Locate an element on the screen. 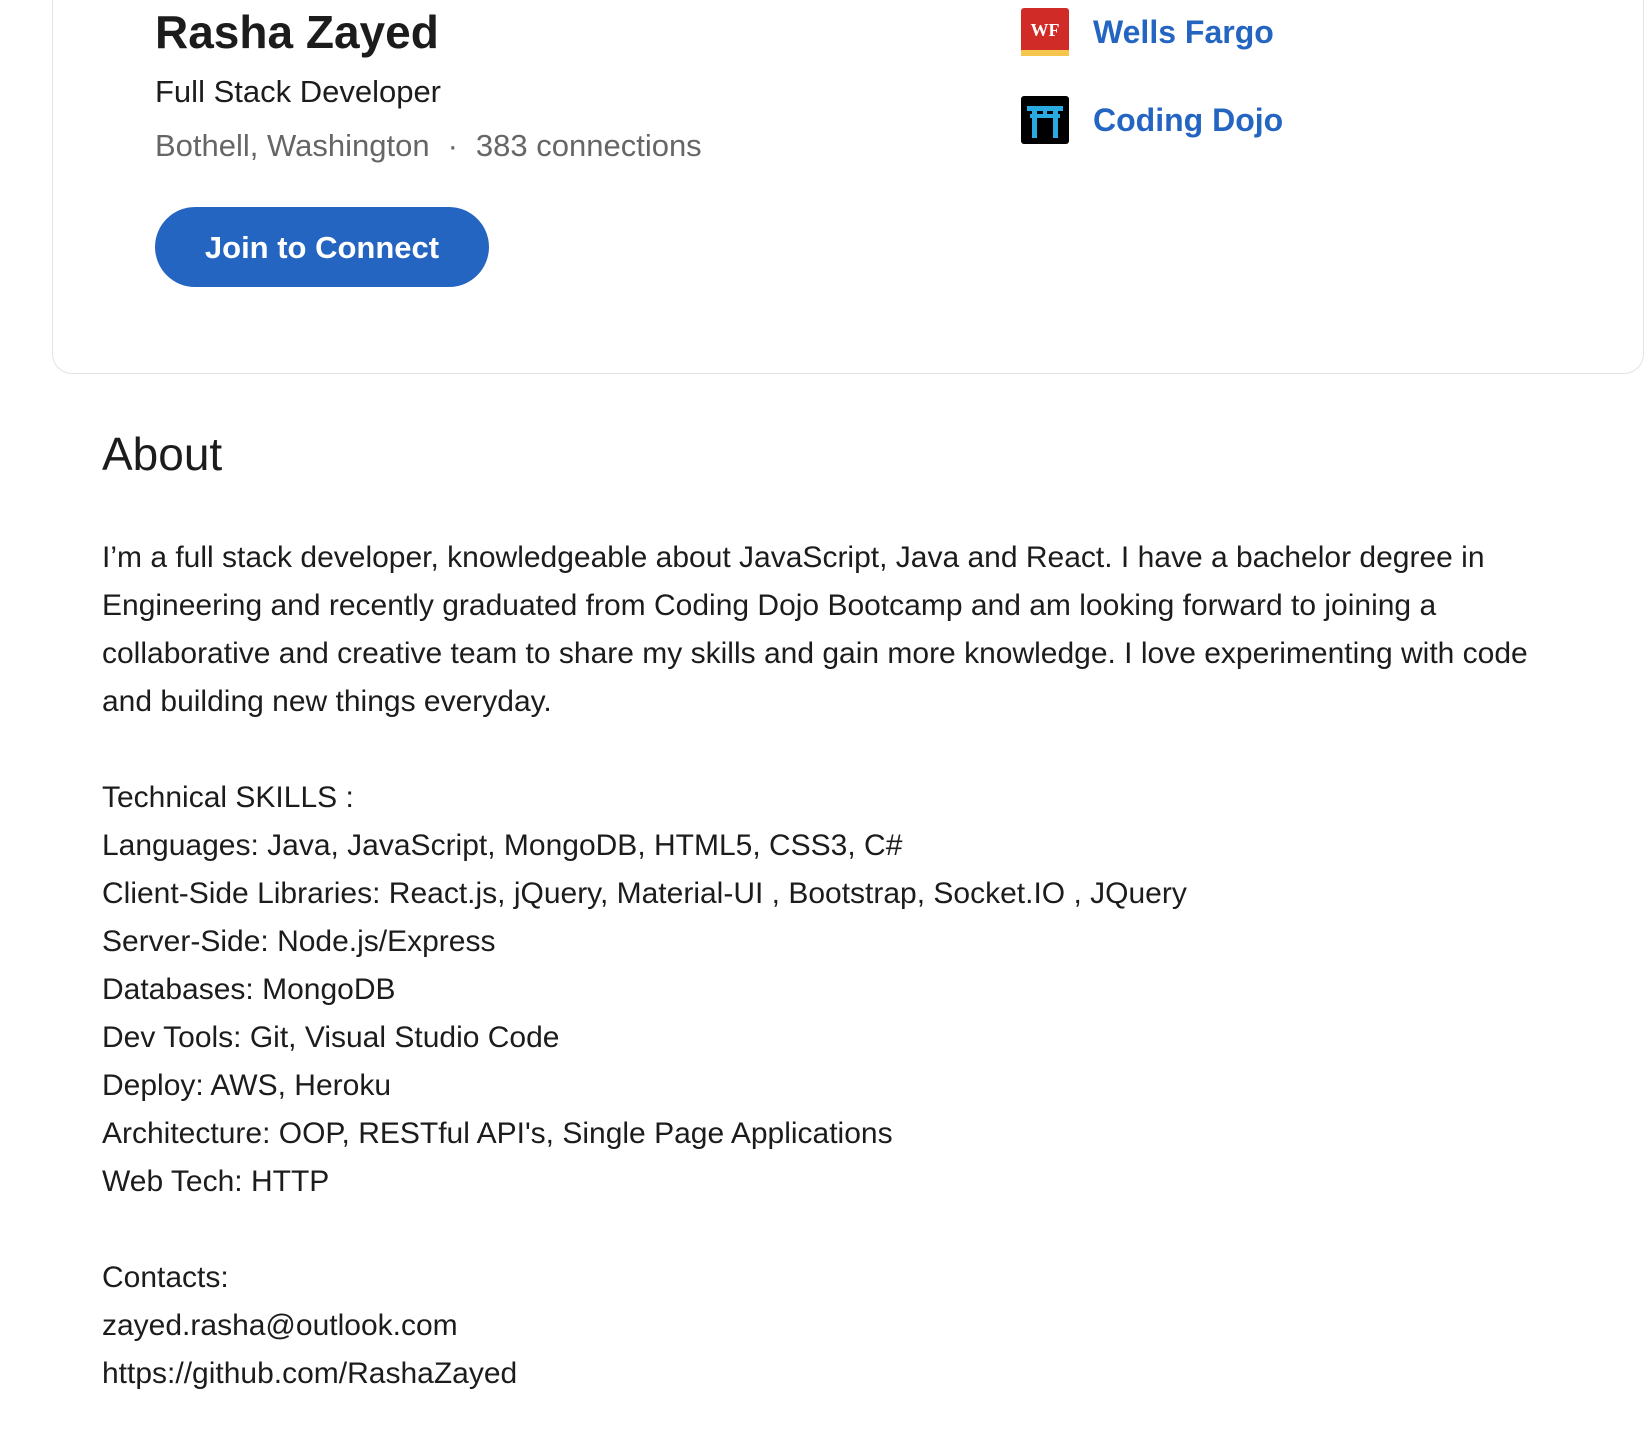 Image resolution: width=1646 pixels, height=1436 pixels. wells-fargo-logo-icon: WF is located at coordinates (1045, 32).